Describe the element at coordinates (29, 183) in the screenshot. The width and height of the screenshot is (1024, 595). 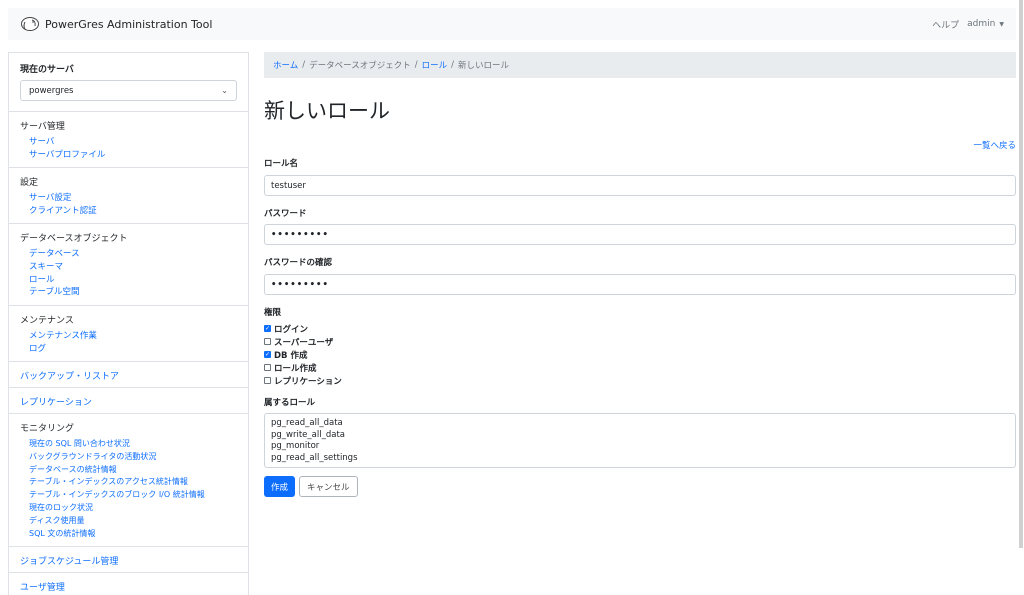
I see `settings-heading: 設定` at that location.